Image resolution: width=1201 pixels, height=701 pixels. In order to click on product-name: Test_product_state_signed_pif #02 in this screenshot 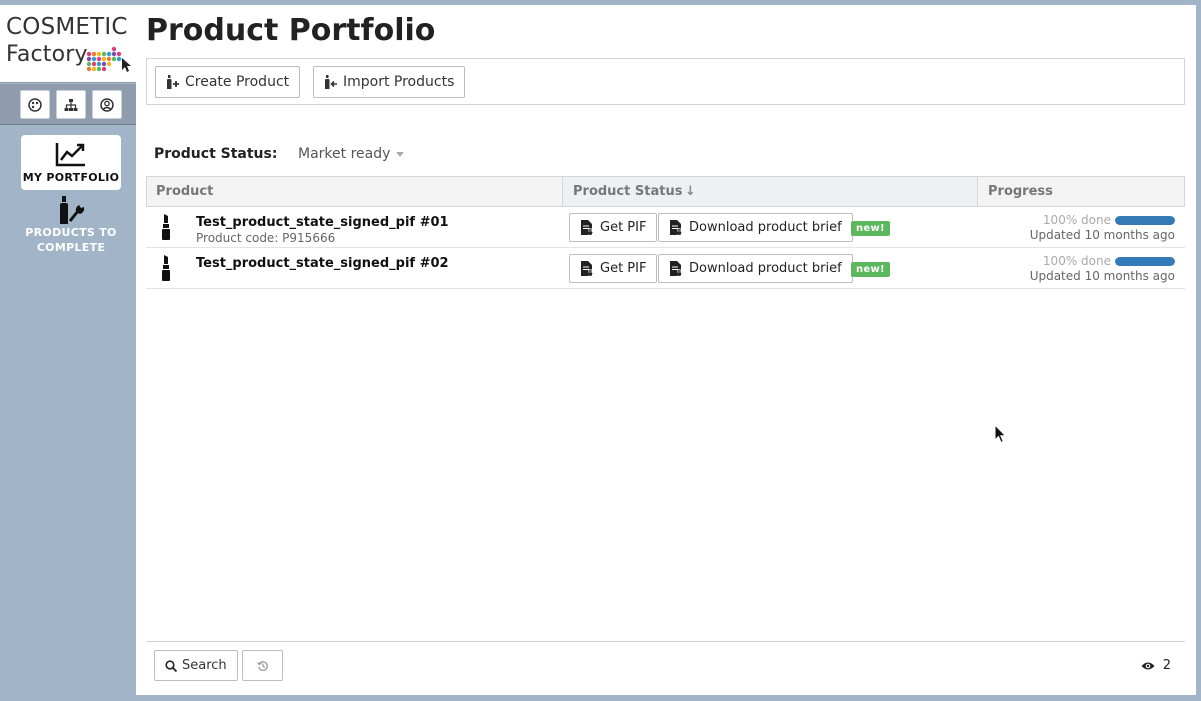, I will do `click(322, 263)`.